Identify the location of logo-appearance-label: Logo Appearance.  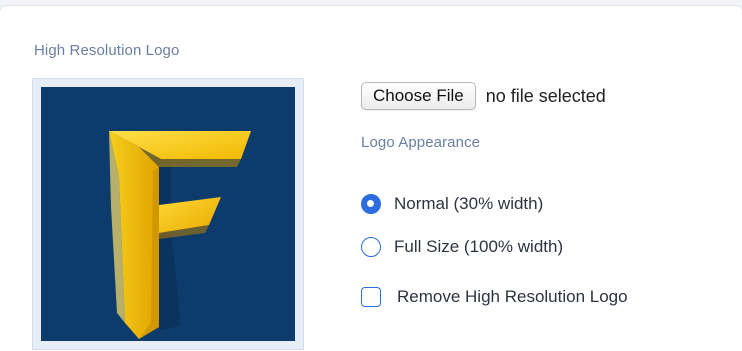
(421, 142).